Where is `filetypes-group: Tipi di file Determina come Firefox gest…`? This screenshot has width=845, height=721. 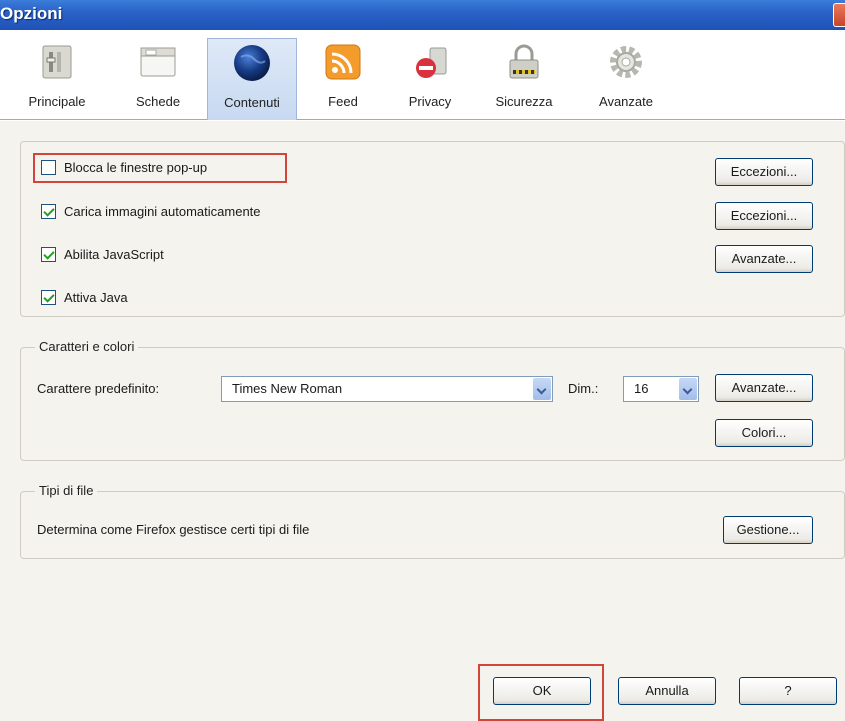 filetypes-group: Tipi di file Determina come Firefox gest… is located at coordinates (432, 521).